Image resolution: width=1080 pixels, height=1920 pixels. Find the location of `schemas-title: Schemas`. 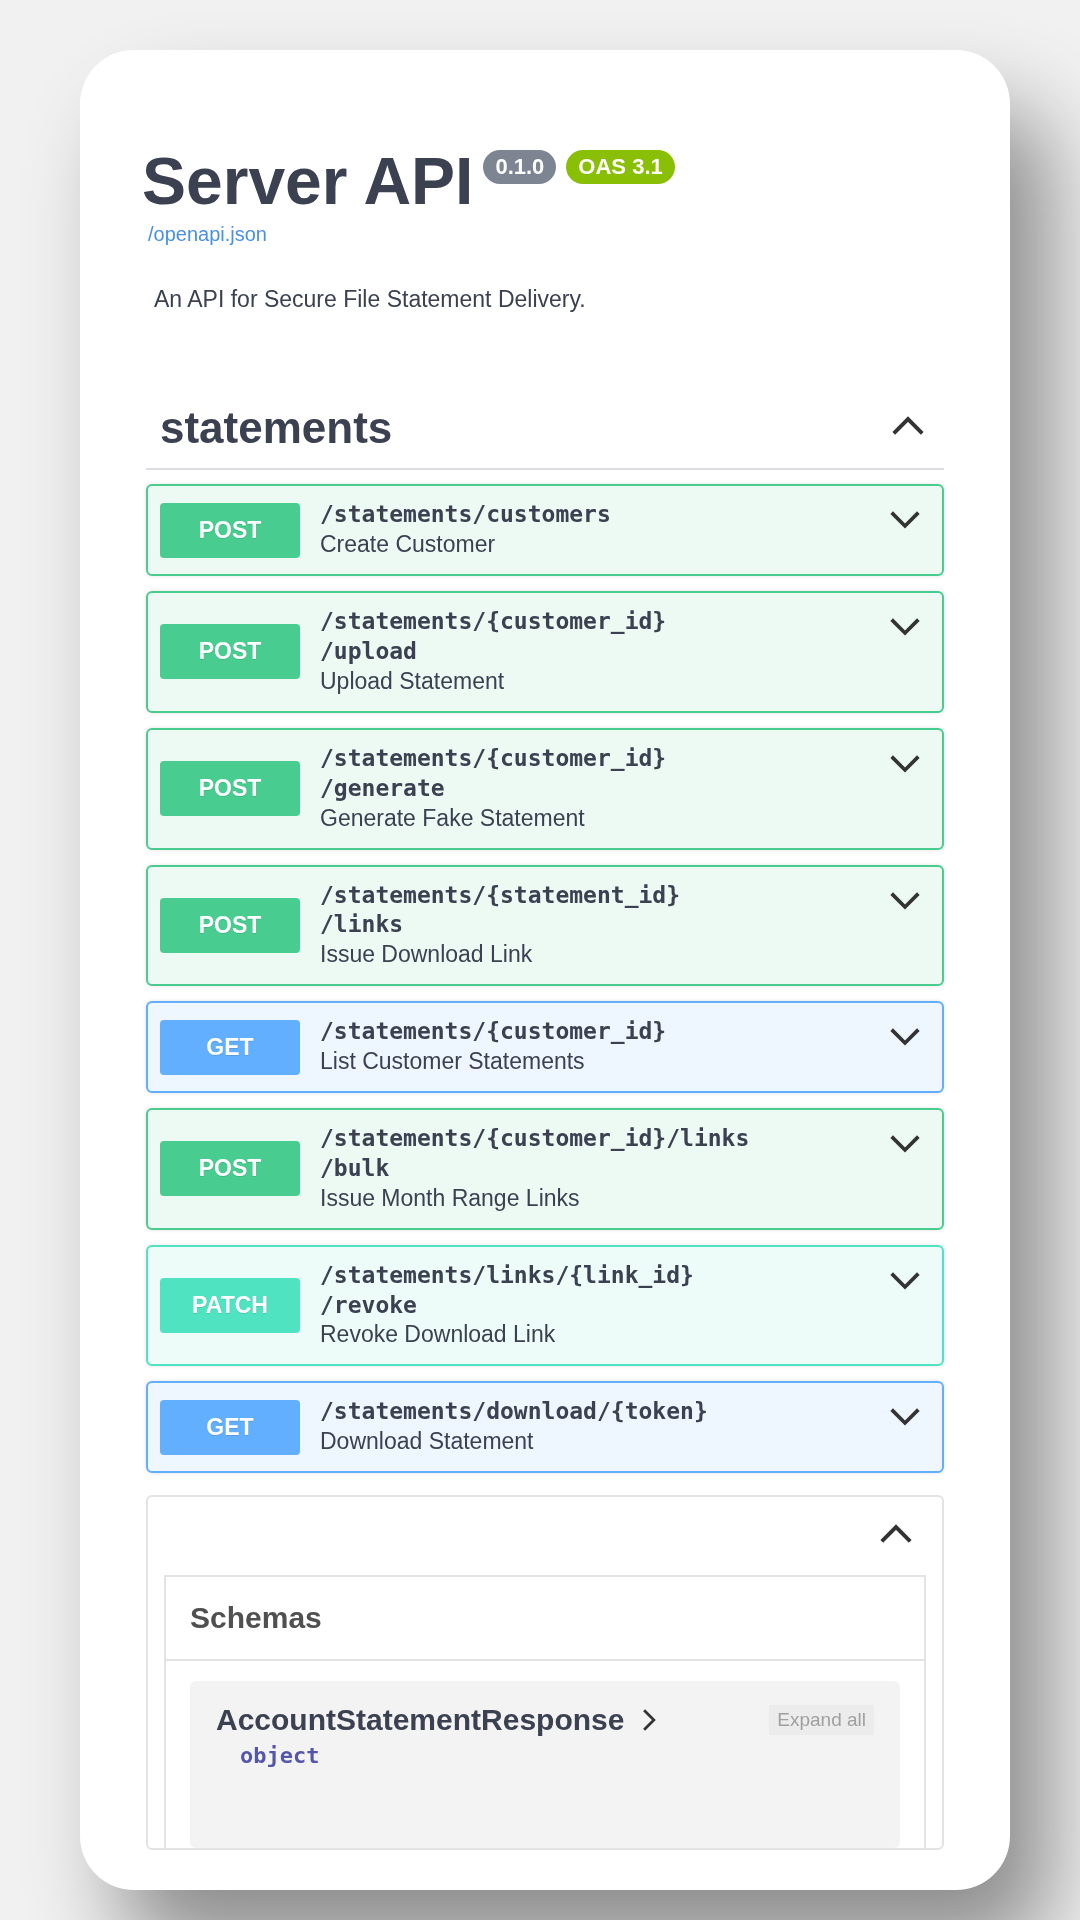

schemas-title: Schemas is located at coordinates (545, 1619).